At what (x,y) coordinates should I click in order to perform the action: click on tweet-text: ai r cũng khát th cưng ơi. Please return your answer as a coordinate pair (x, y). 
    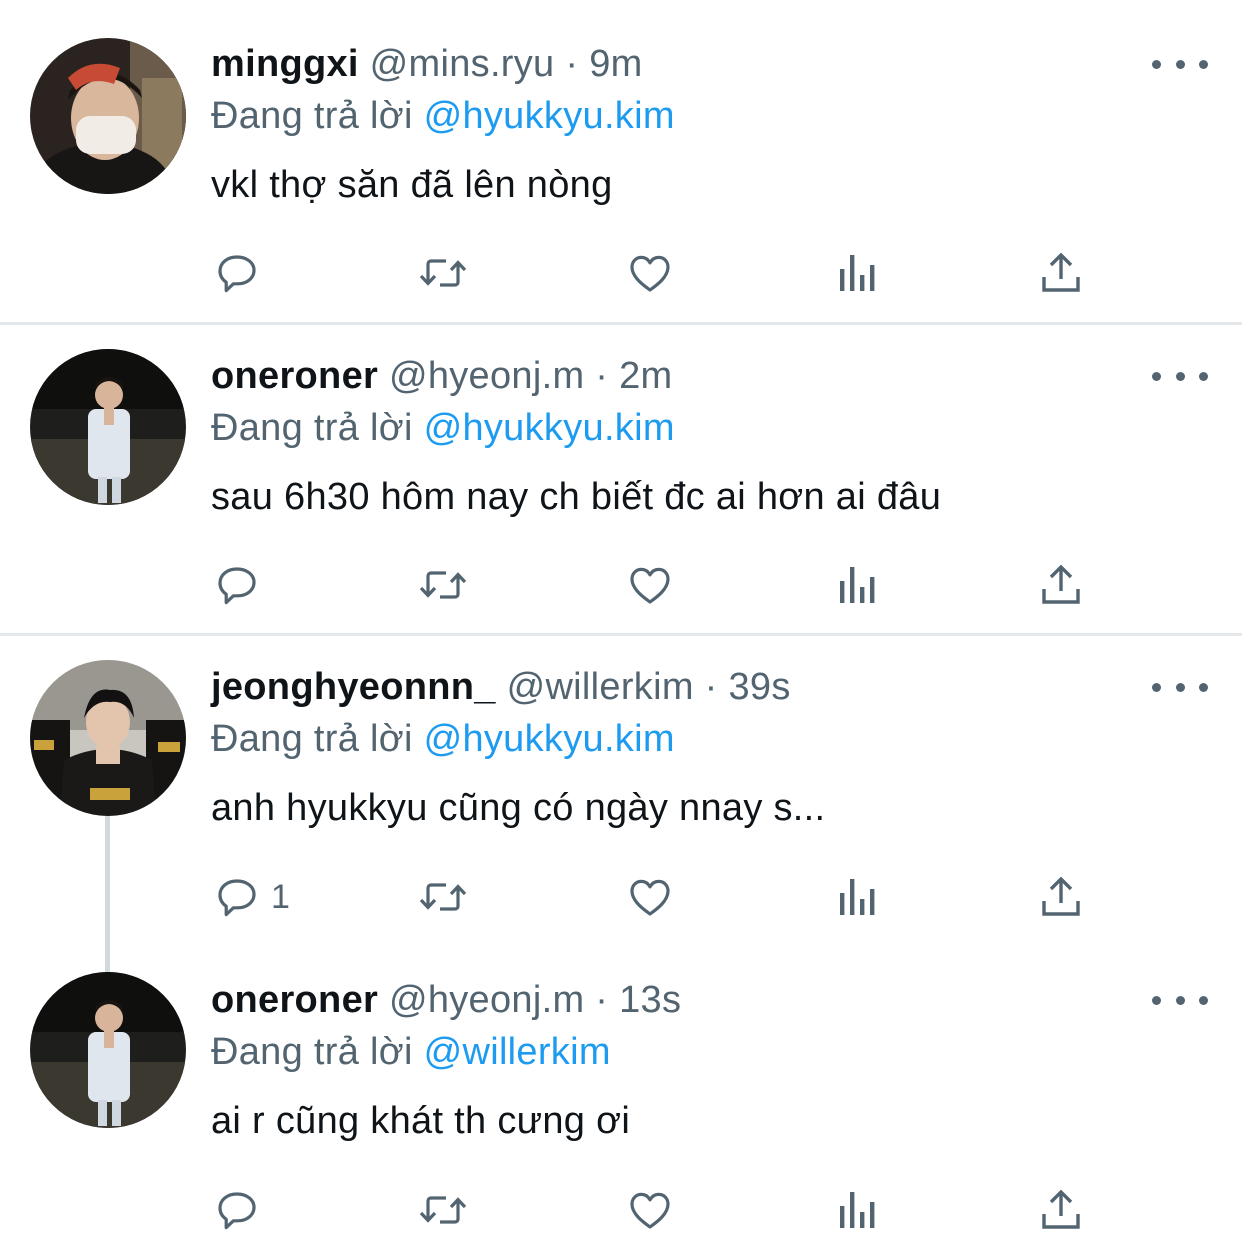
    Looking at the image, I should click on (421, 1121).